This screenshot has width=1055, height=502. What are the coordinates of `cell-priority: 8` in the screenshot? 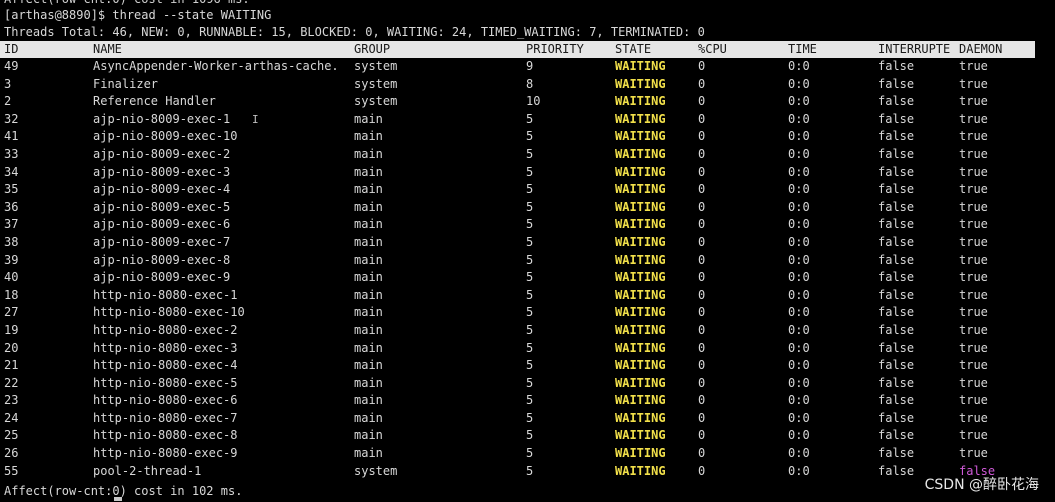 It's located at (530, 83).